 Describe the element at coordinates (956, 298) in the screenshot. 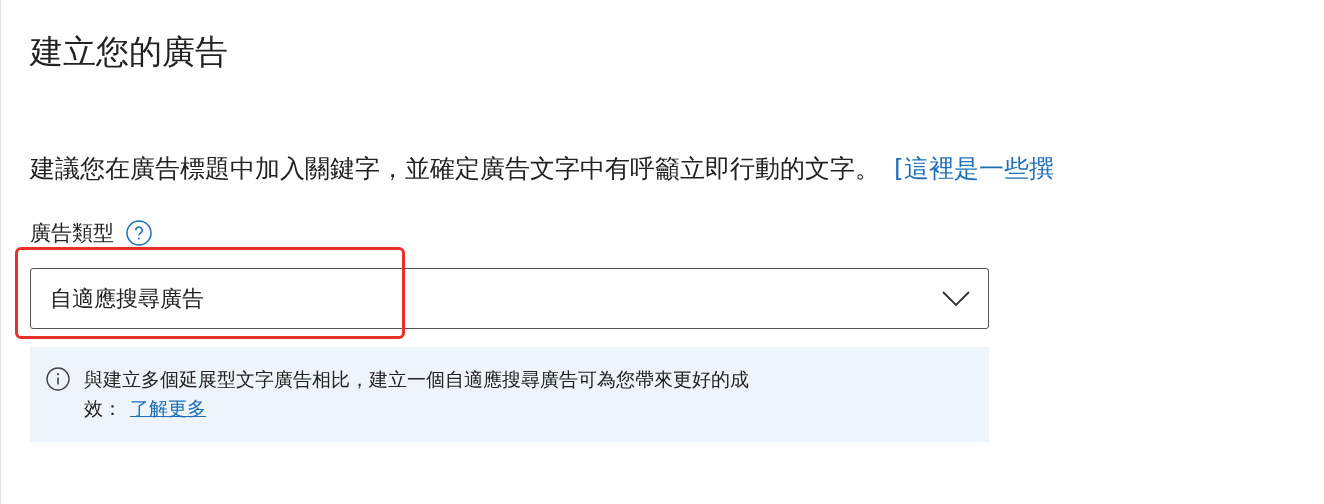

I see `chevron-down-icon` at that location.